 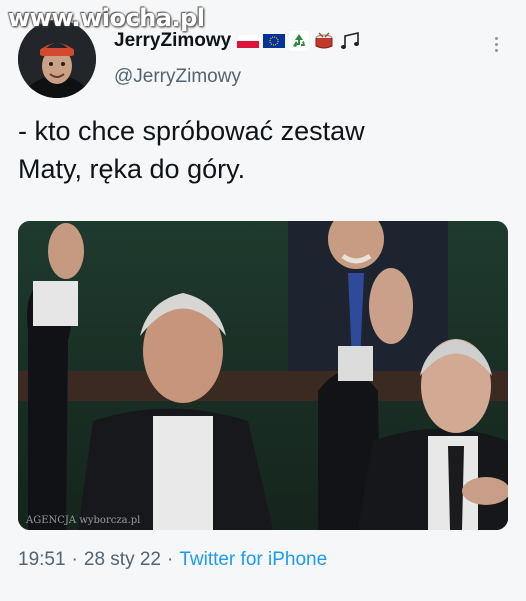 I want to click on tweet-time: 19:51, so click(x=42, y=560).